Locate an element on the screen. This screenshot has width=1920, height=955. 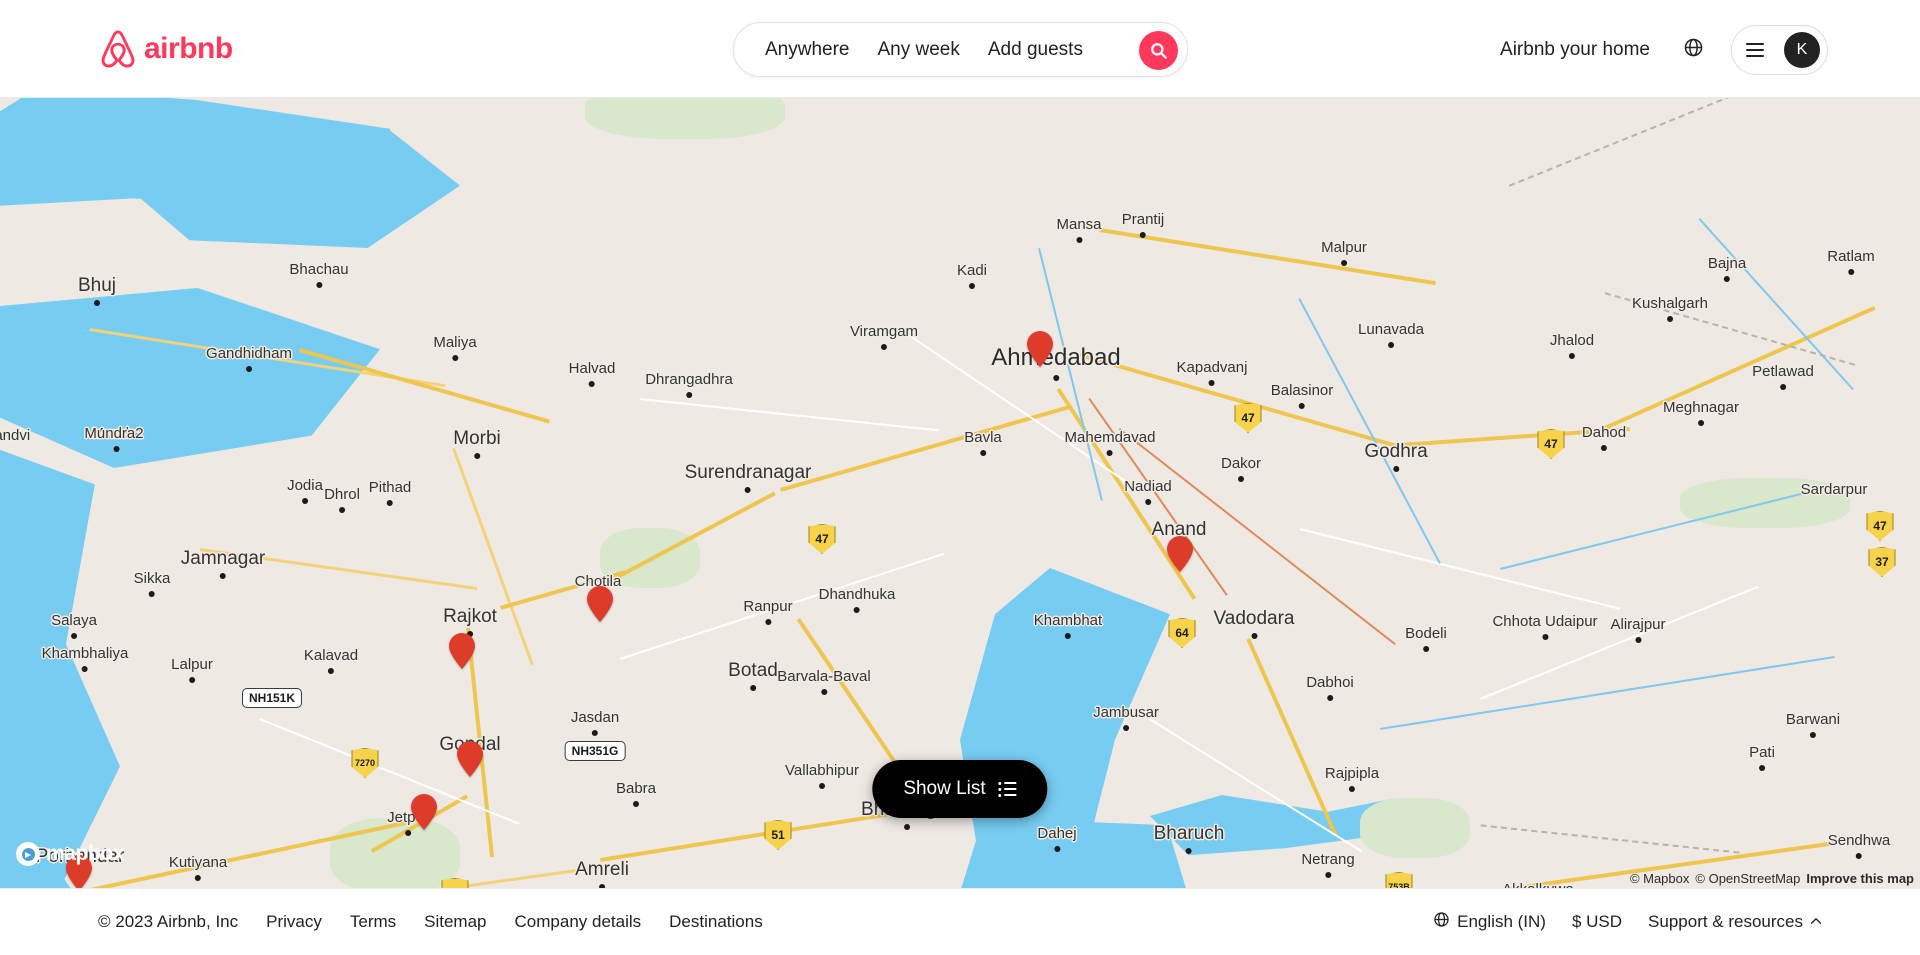
city-label: Mansa is located at coordinates (1079, 229).